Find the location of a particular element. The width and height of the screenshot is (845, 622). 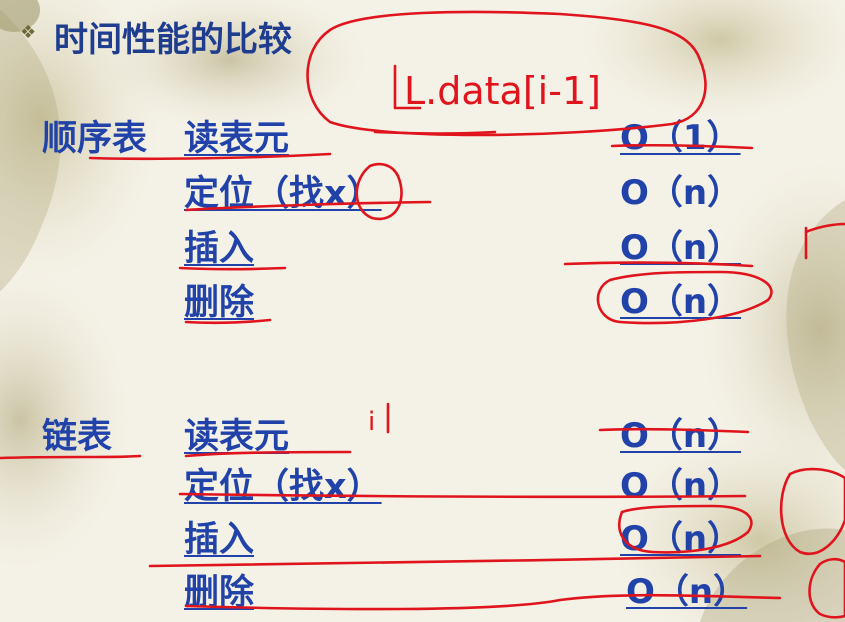

seq-op-read: 读表元 is located at coordinates (237, 139).